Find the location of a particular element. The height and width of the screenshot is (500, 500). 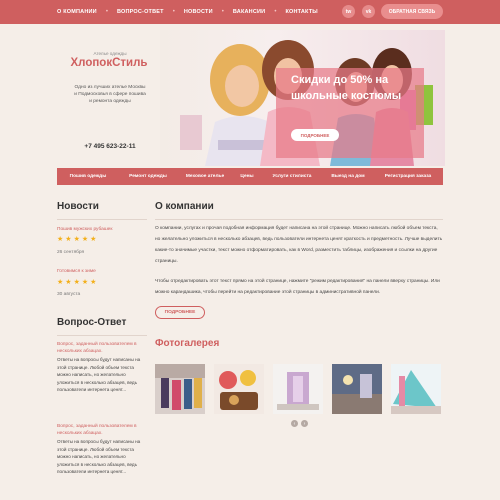

category-item: Выезд на дом is located at coordinates (348, 176).